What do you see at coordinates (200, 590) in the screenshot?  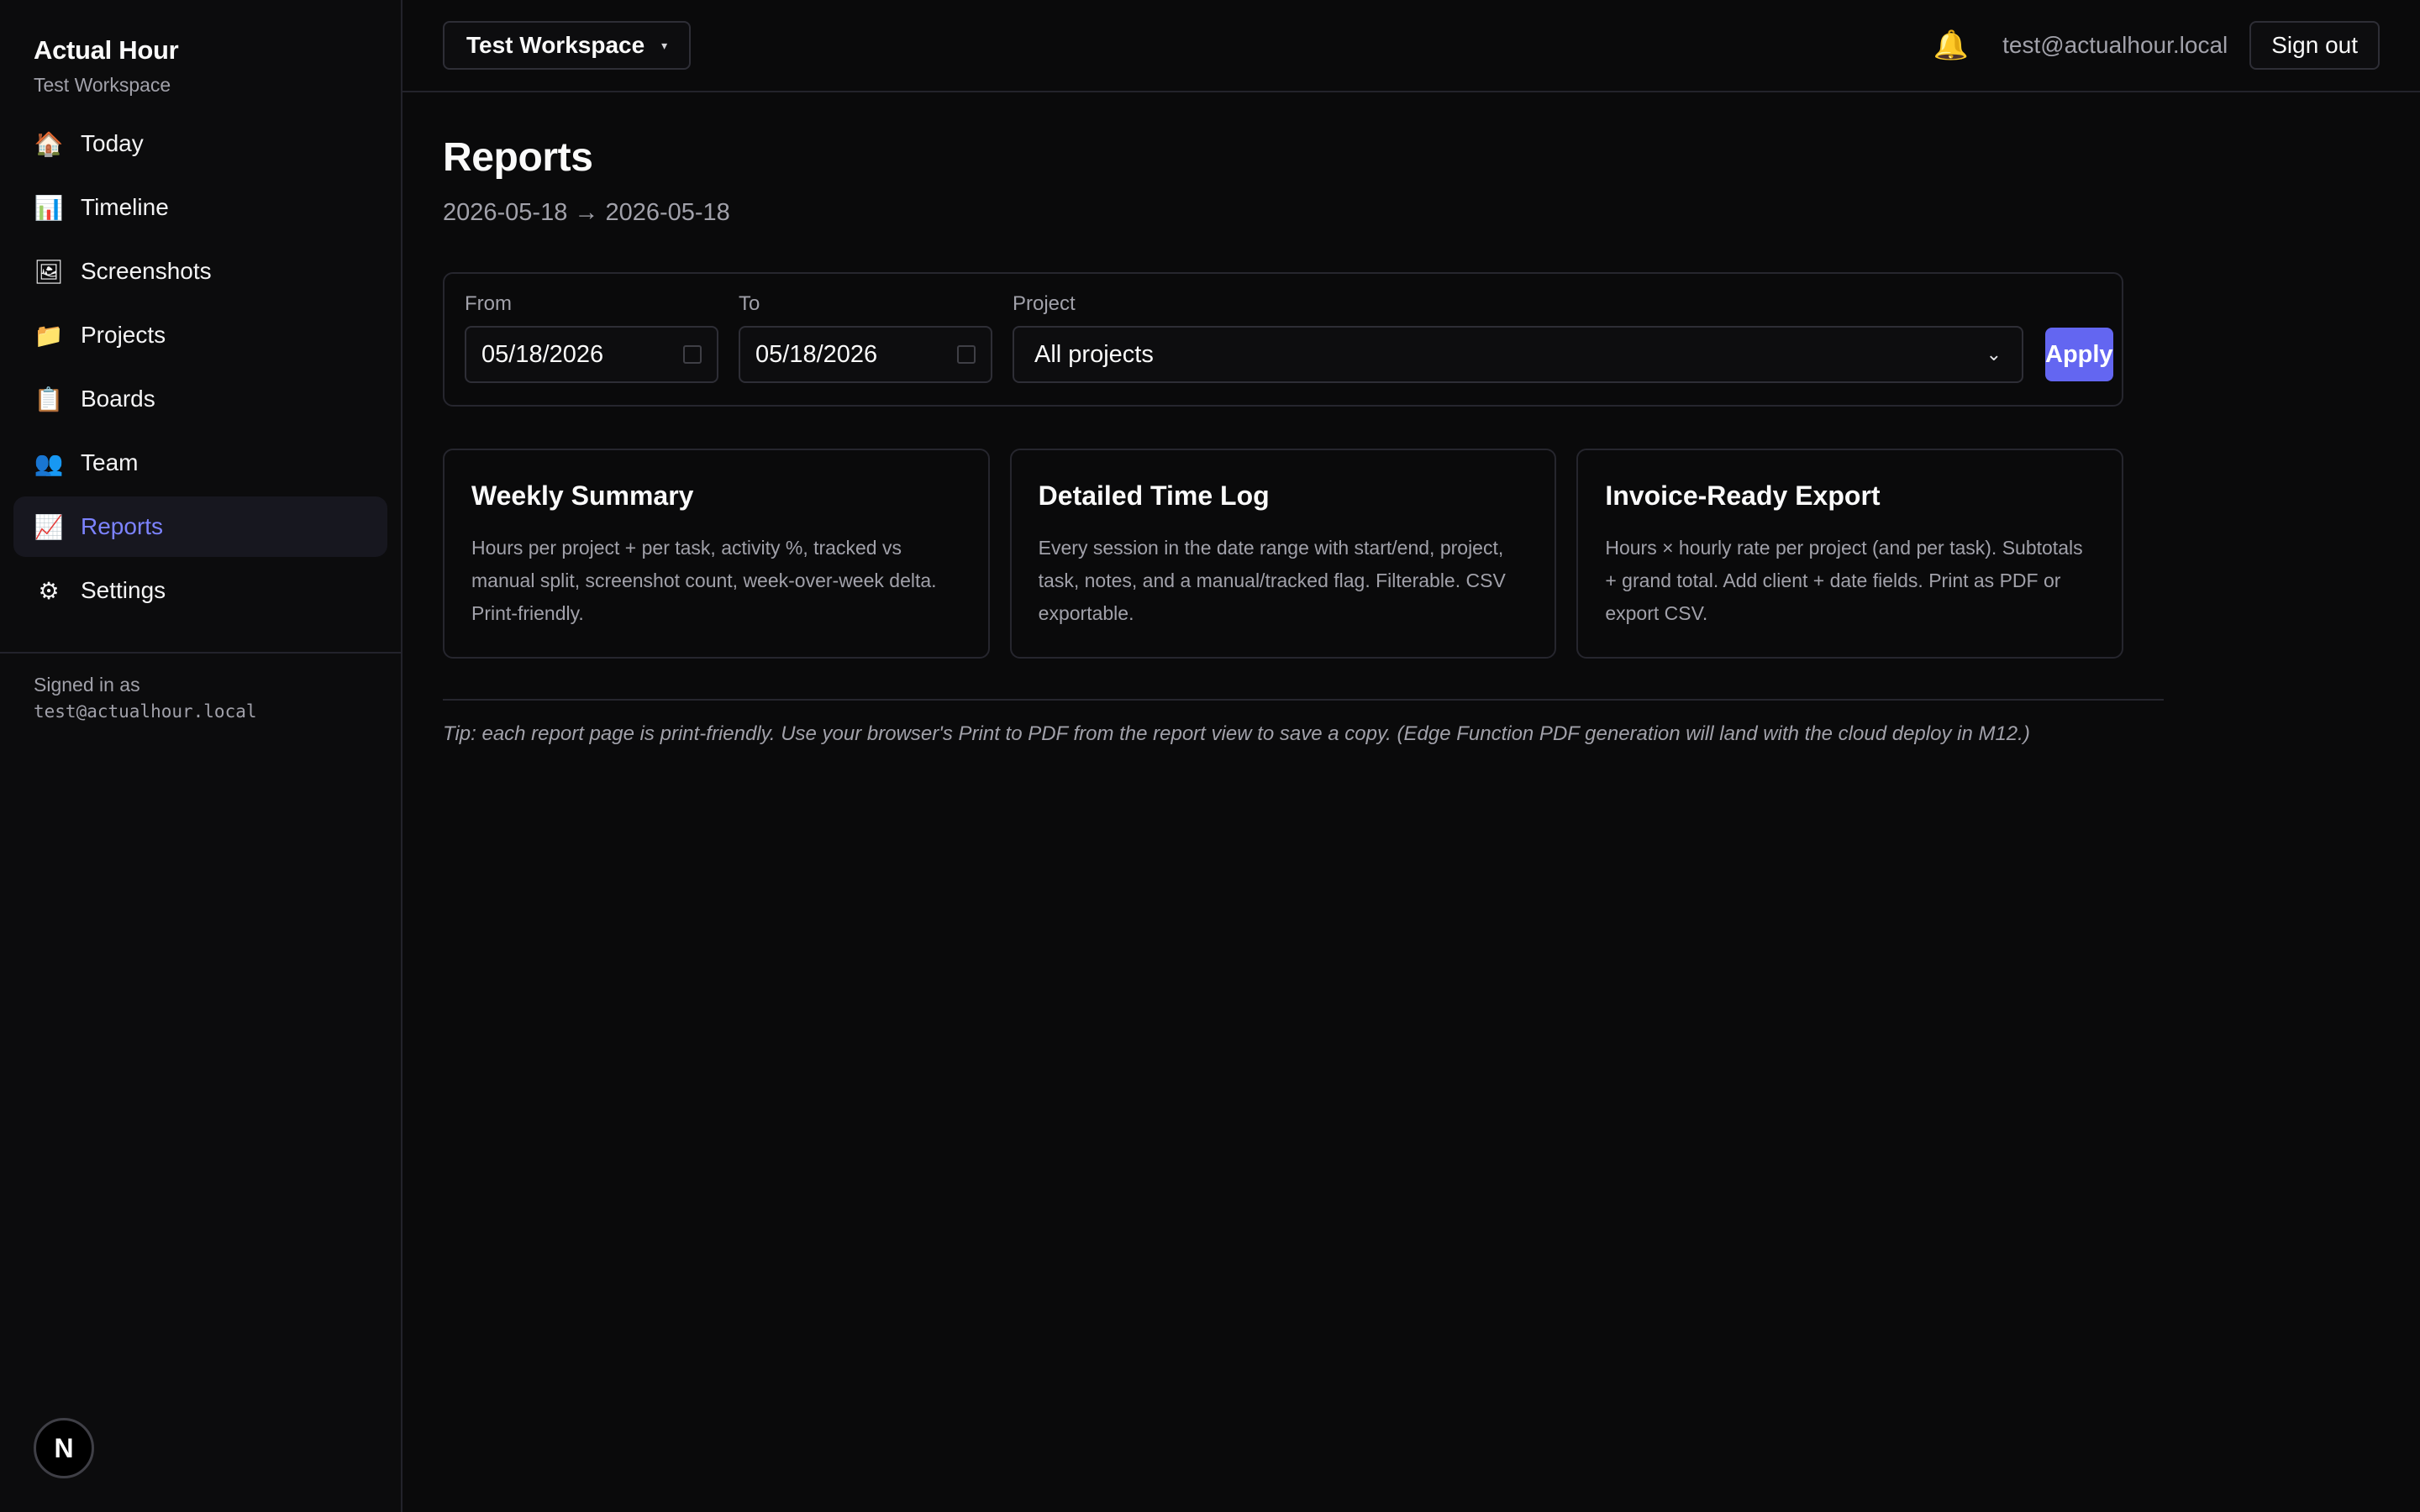 I see `sidebar-item-settings: ⚙ Settings` at bounding box center [200, 590].